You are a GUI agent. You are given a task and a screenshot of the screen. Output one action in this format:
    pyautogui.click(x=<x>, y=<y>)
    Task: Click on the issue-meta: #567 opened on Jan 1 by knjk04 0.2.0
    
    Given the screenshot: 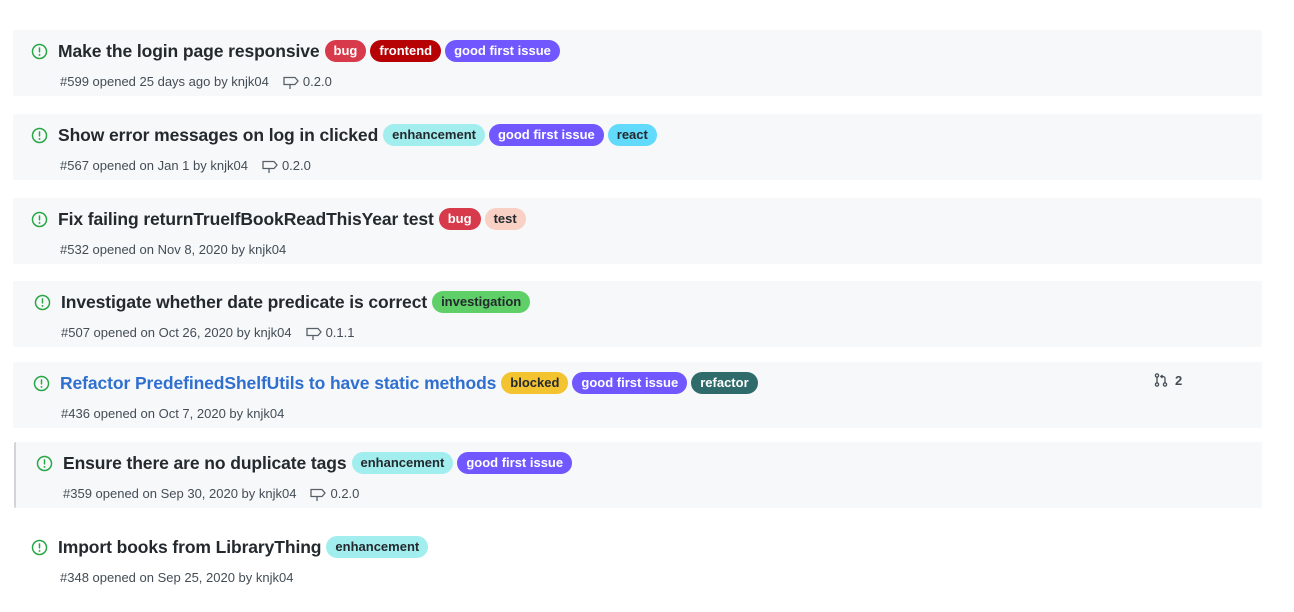 What is the action you would take?
    pyautogui.click(x=185, y=165)
    